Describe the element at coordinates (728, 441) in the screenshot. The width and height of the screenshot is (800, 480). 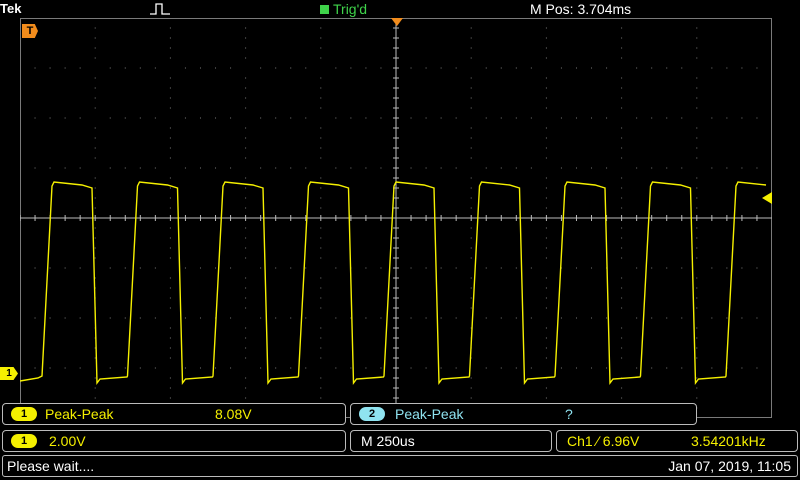
I see `frequency-readout: 3.54201kHz` at that location.